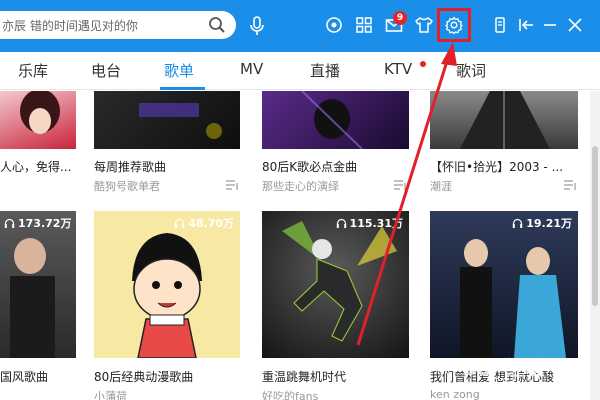 The image size is (600, 400). Describe the element at coordinates (490, 186) in the screenshot. I see `playlist-author: 潮涯` at that location.